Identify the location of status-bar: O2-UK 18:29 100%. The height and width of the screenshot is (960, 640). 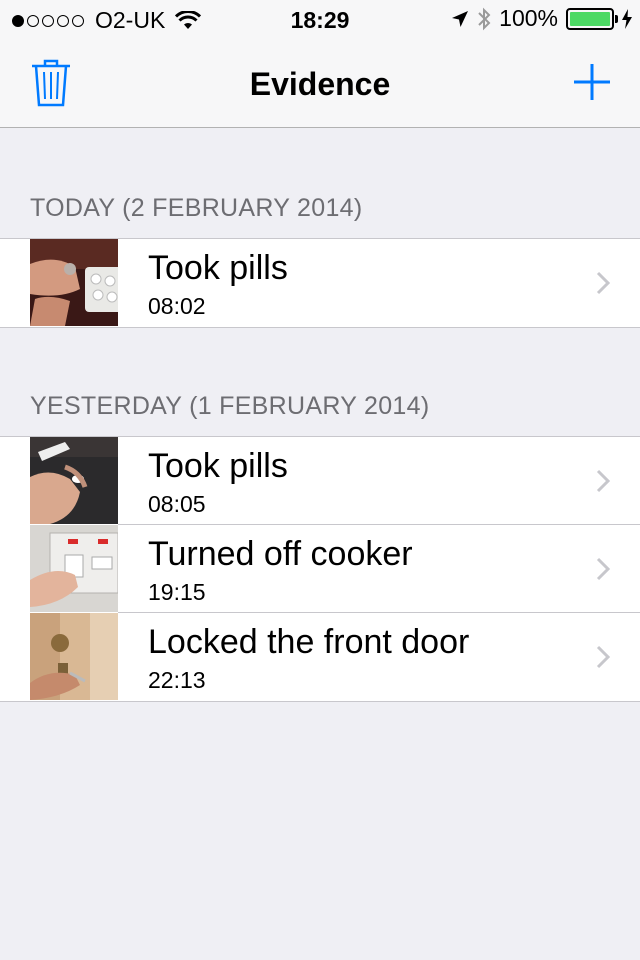
(320, 20).